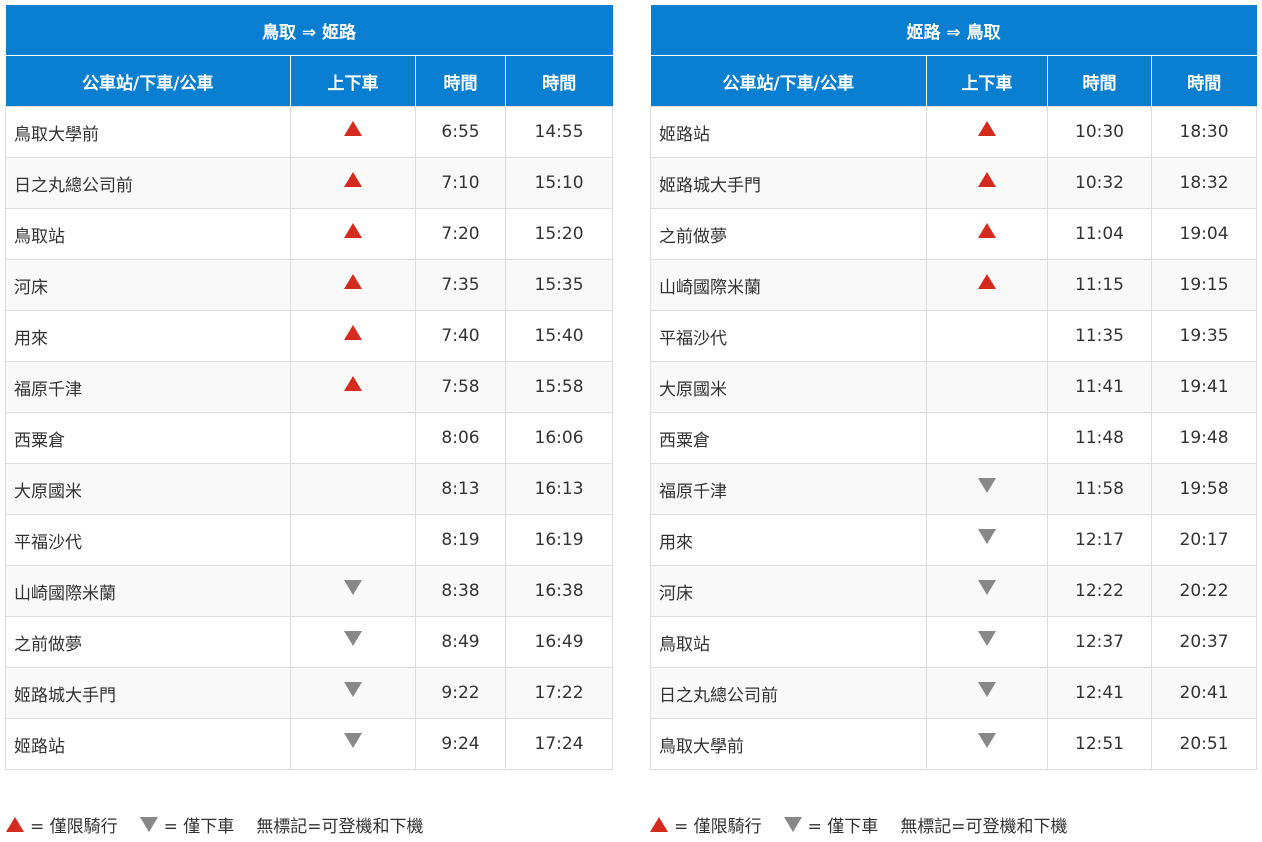  Describe the element at coordinates (1204, 591) in the screenshot. I see `departure-time: 20:22` at that location.